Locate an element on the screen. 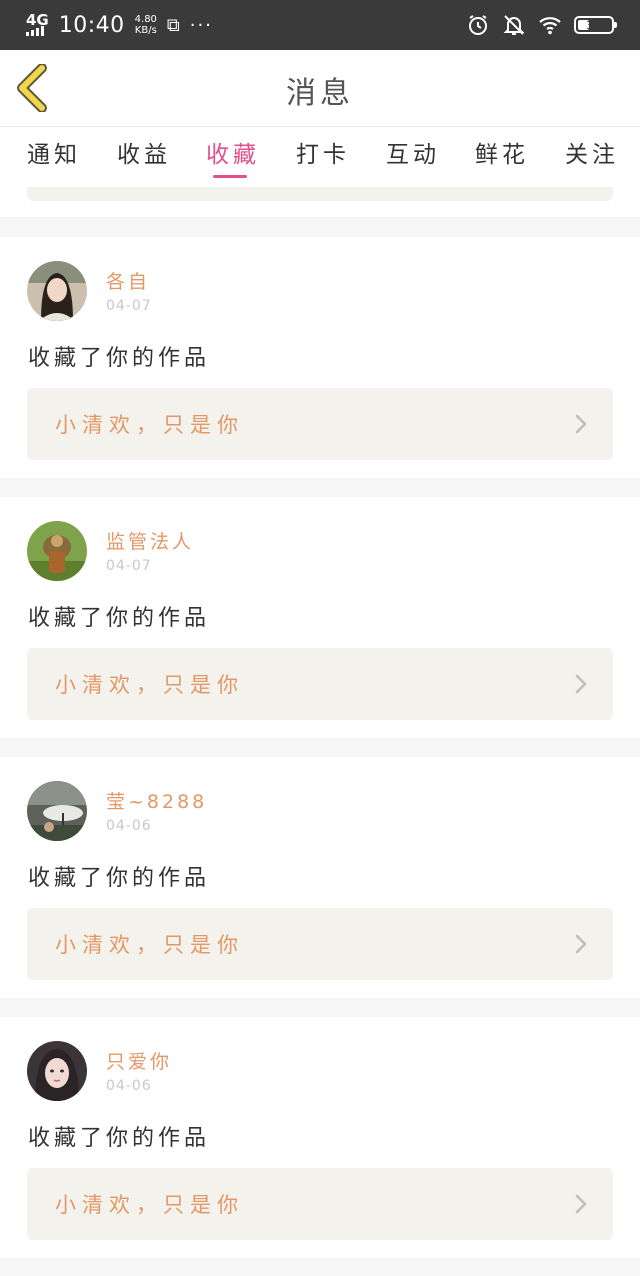 This screenshot has width=640, height=1276. wifi-icon is located at coordinates (550, 26).